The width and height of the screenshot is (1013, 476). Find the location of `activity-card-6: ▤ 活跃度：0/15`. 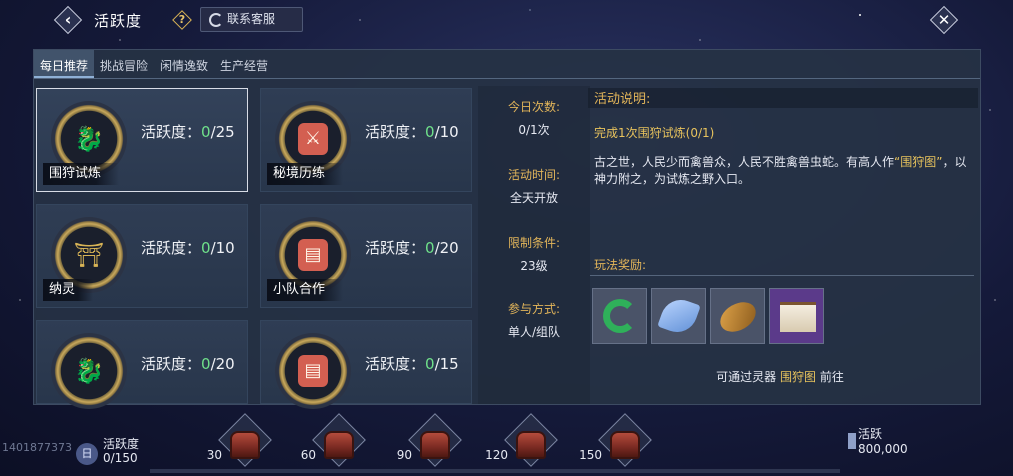

activity-card-6: ▤ 活跃度：0/15 is located at coordinates (366, 364).